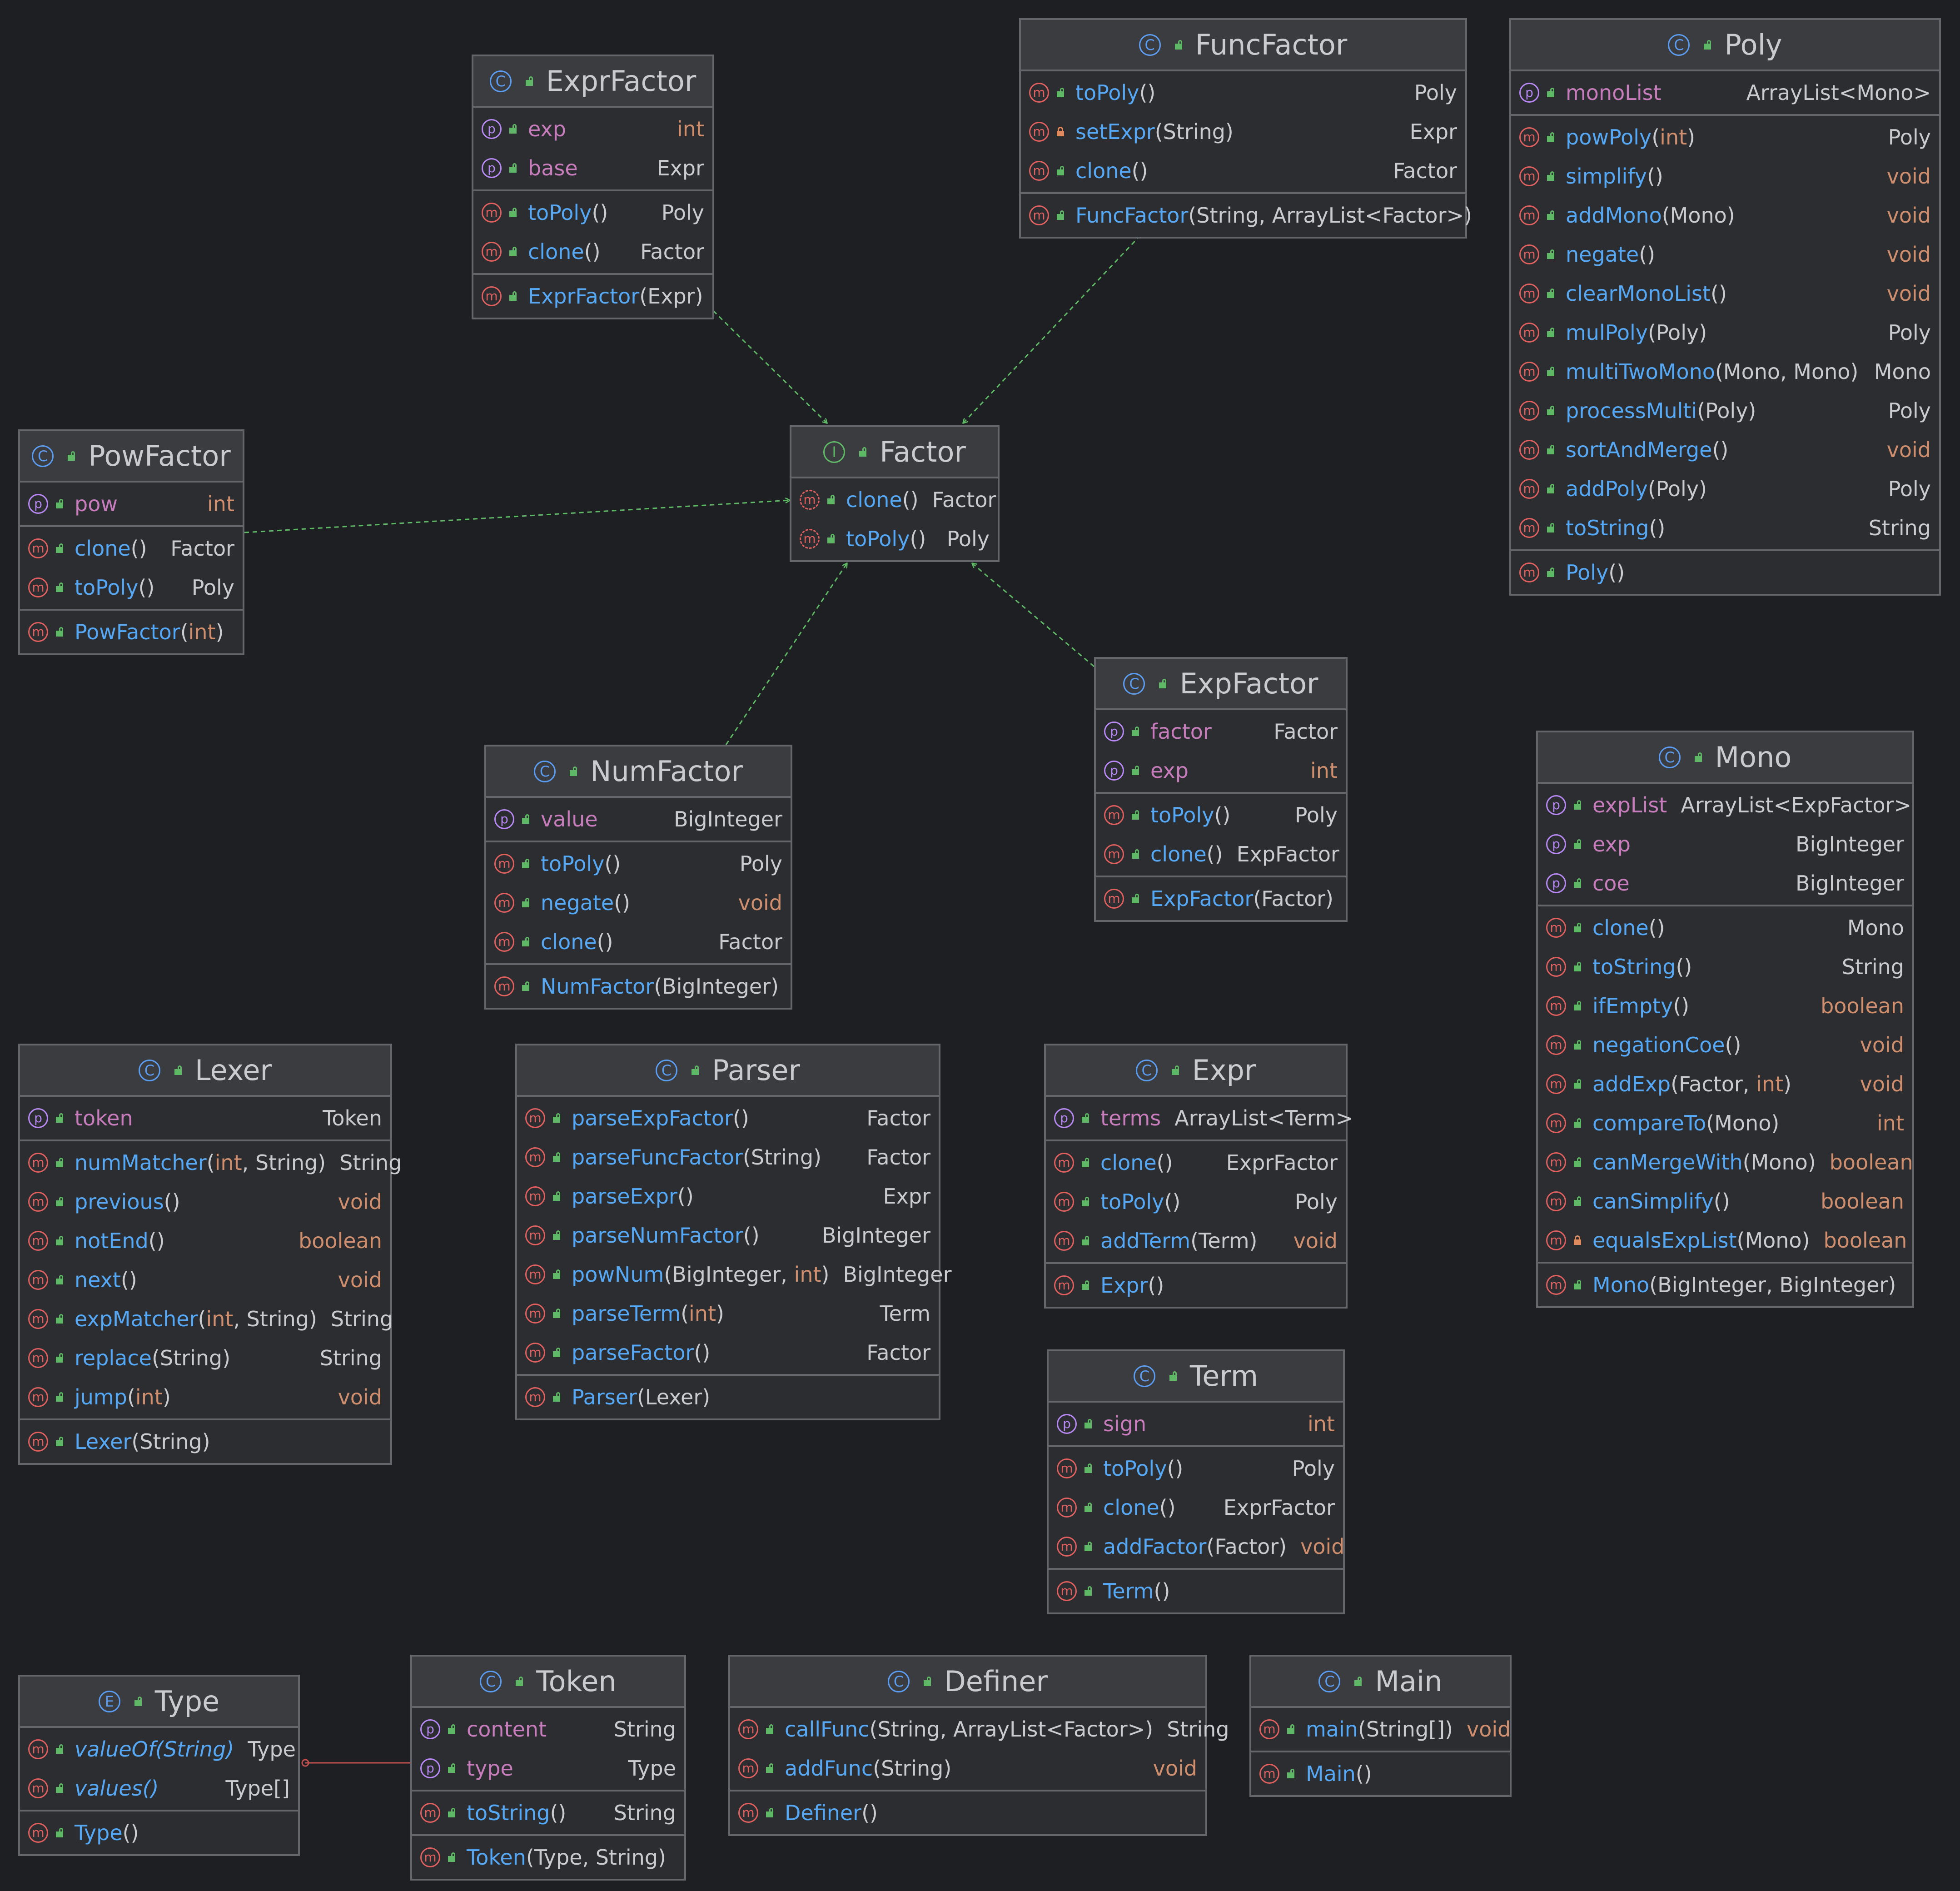 The image size is (1960, 1891). I want to click on method-row: m next() void, so click(205, 1279).